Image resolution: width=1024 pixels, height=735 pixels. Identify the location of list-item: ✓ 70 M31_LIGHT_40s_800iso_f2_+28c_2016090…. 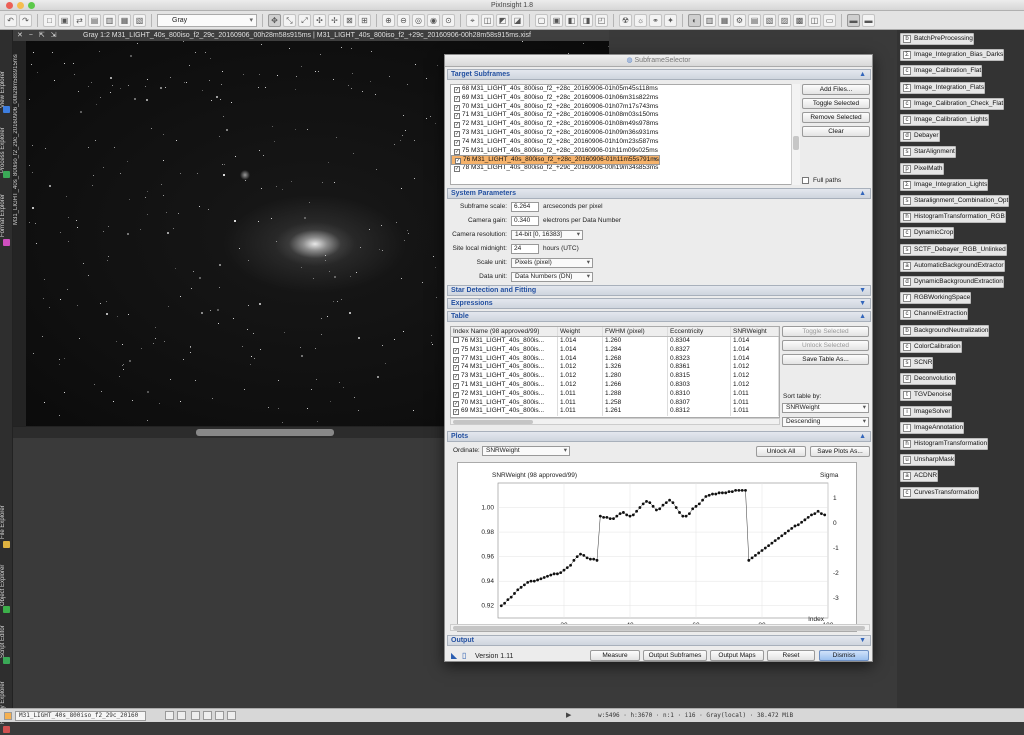
(625, 107).